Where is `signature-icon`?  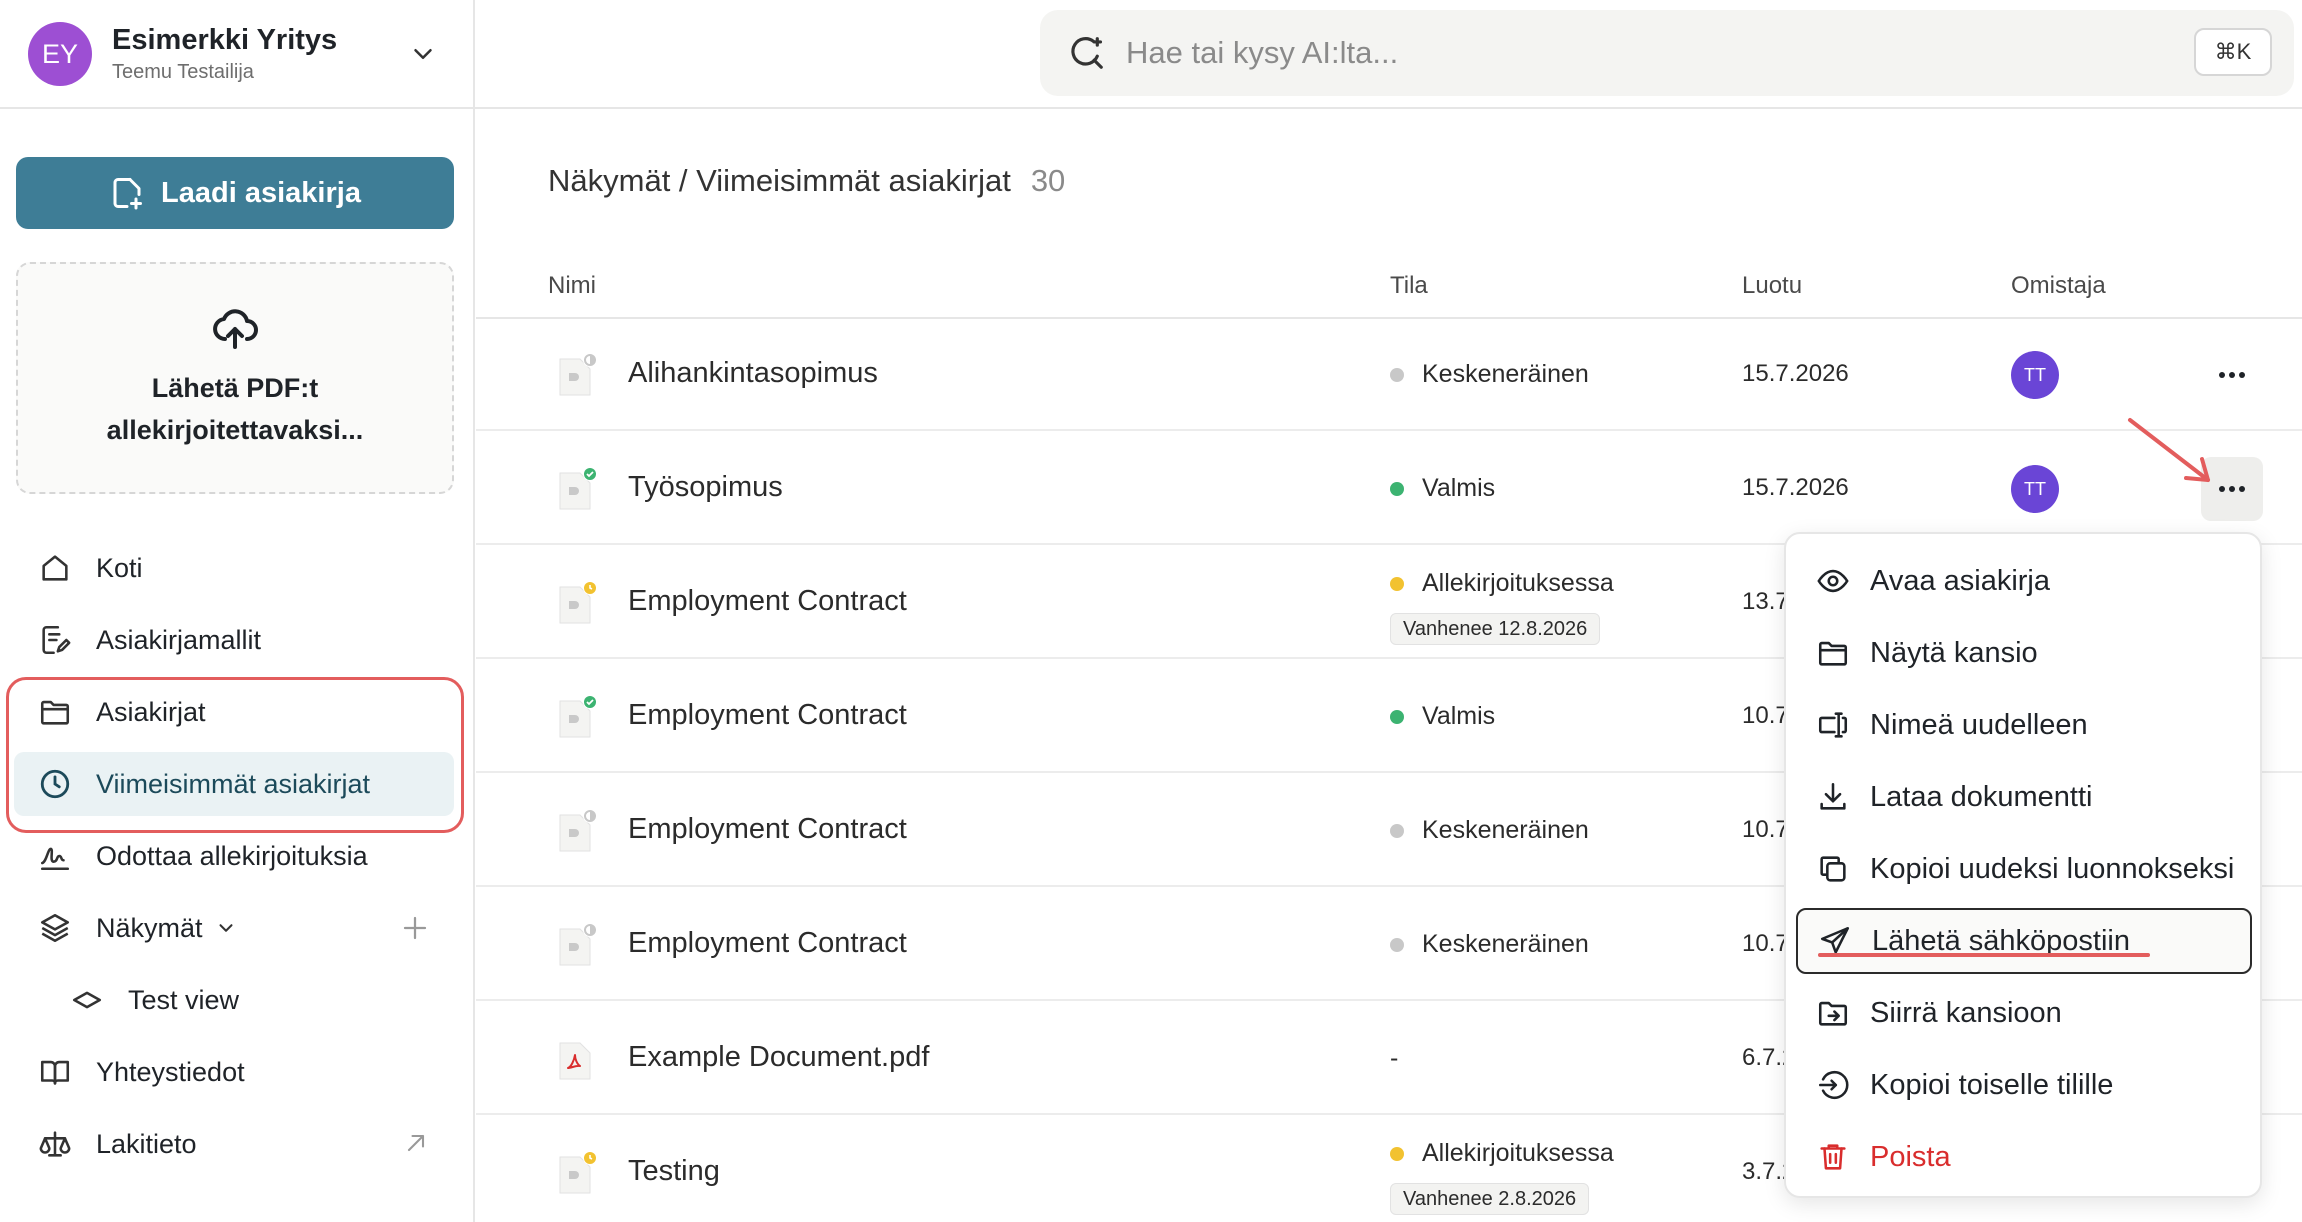 signature-icon is located at coordinates (55, 856).